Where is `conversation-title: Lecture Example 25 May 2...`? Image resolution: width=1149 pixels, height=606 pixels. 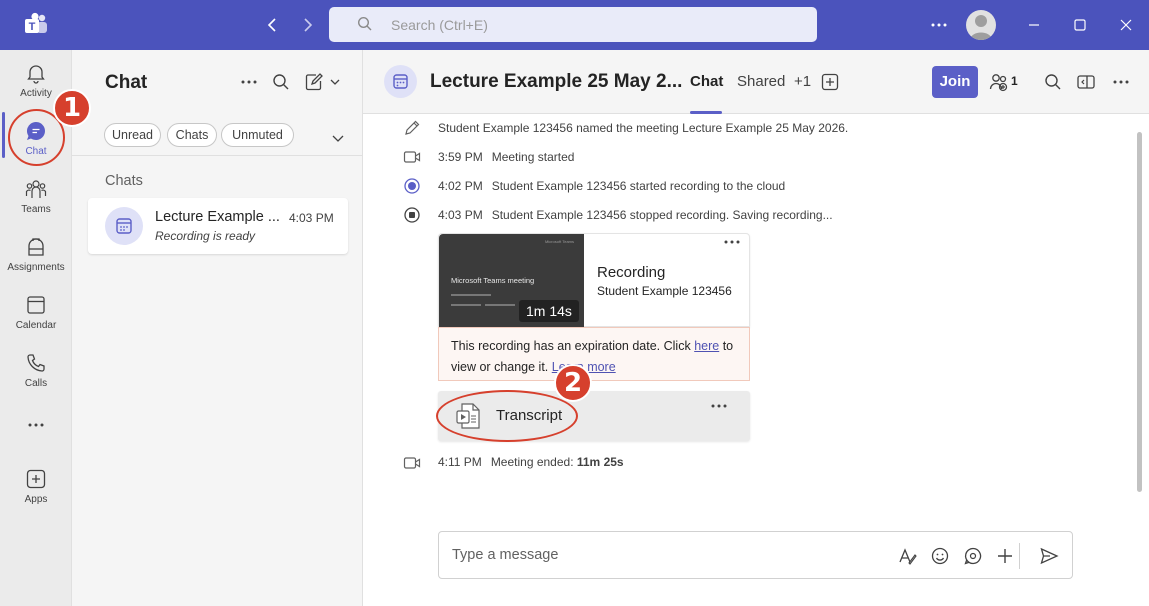
conversation-title: Lecture Example 25 May 2... is located at coordinates (556, 81).